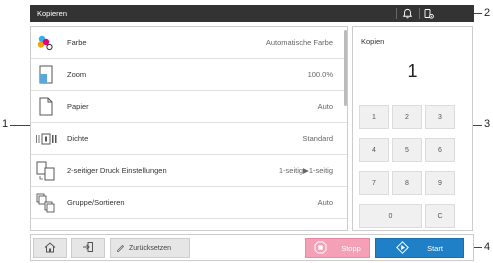 This screenshot has width=493, height=263. Describe the element at coordinates (374, 117) in the screenshot. I see `key-1: 1` at that location.